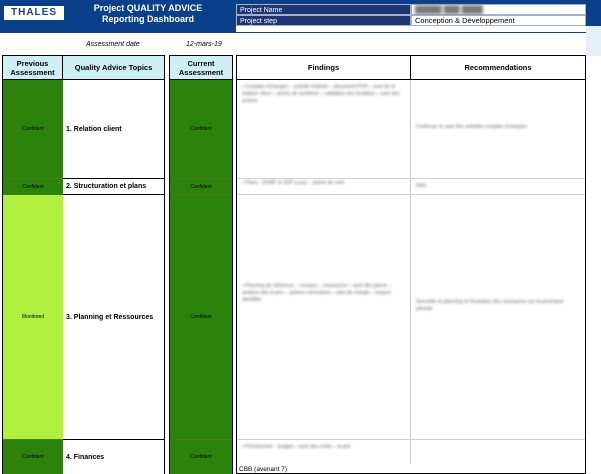  What do you see at coordinates (147, 19) in the screenshot?
I see `dashboard-title-line2: Reporting Dashboard` at bounding box center [147, 19].